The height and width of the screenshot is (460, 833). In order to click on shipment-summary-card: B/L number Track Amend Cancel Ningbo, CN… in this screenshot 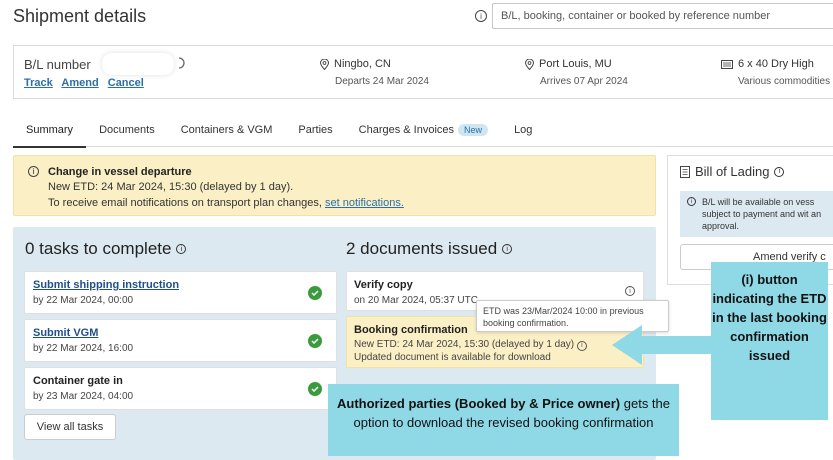, I will do `click(423, 72)`.